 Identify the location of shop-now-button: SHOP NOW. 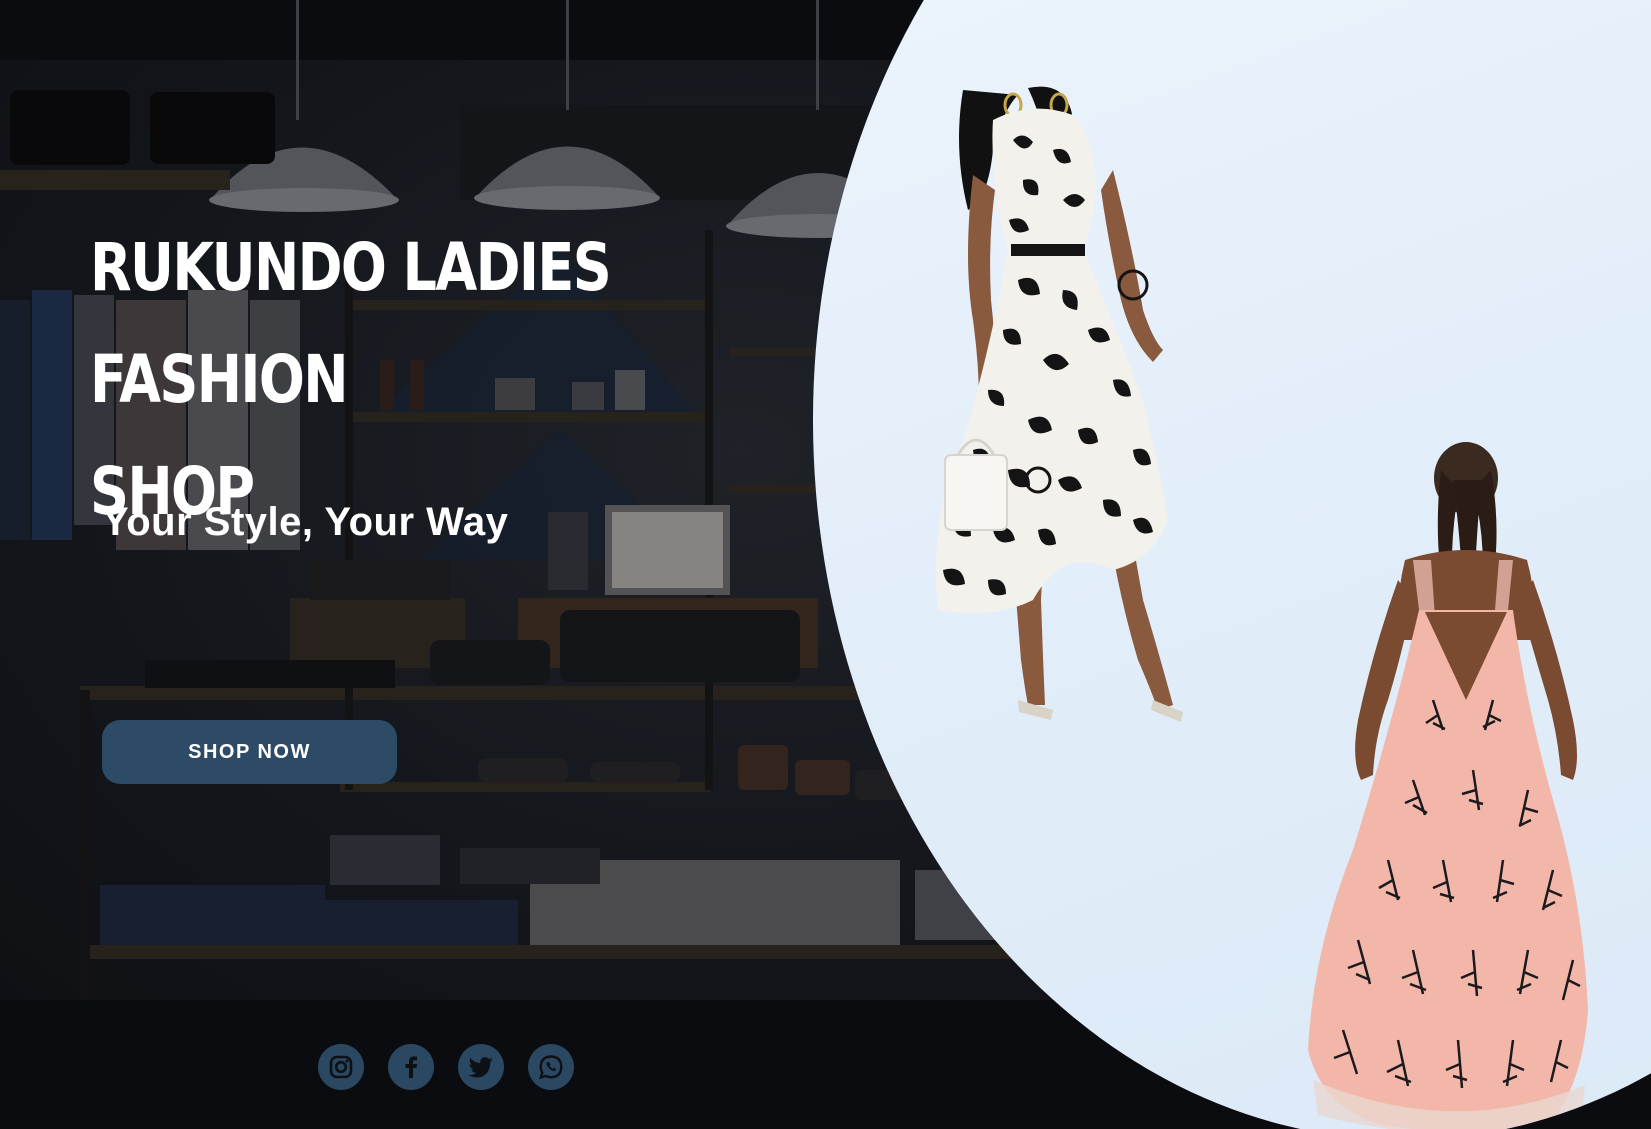
(249, 752).